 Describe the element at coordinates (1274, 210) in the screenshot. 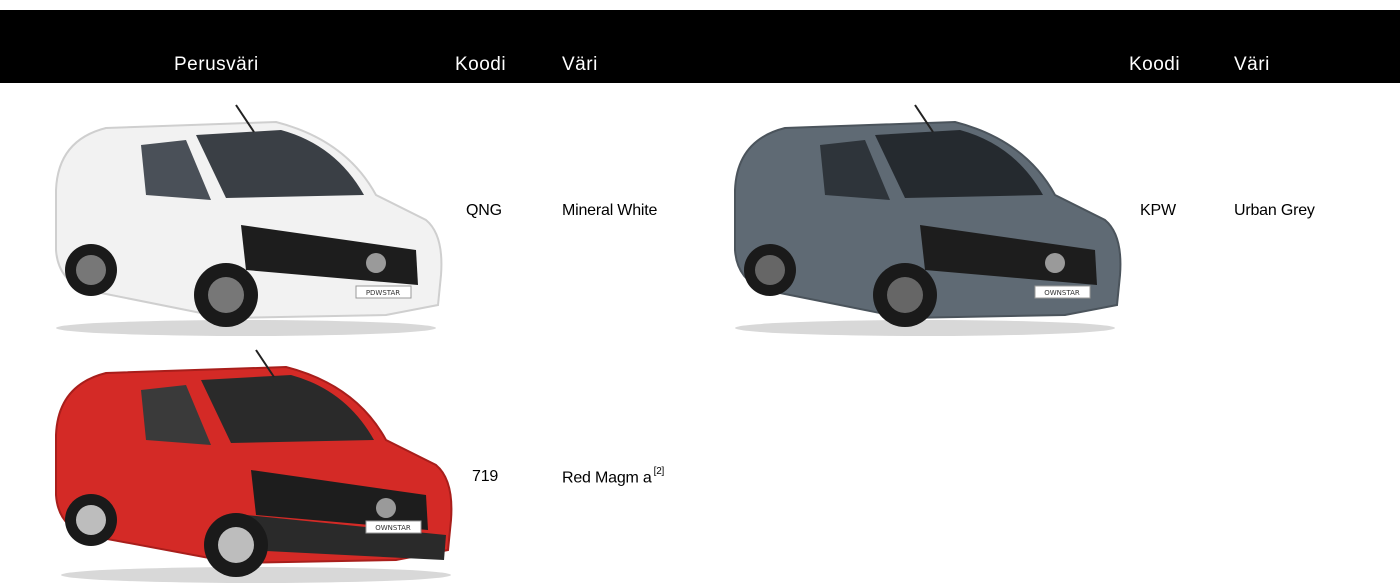

I see `row2-color-name: Urban Grey` at that location.